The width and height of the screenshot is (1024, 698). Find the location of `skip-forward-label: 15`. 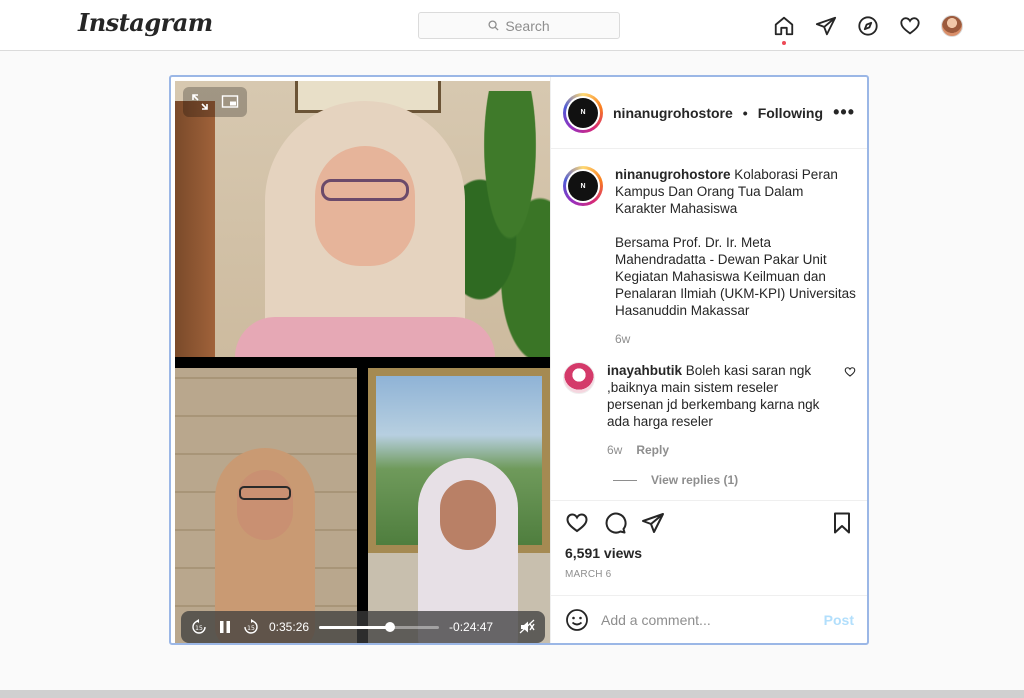

skip-forward-label: 15 is located at coordinates (251, 628).